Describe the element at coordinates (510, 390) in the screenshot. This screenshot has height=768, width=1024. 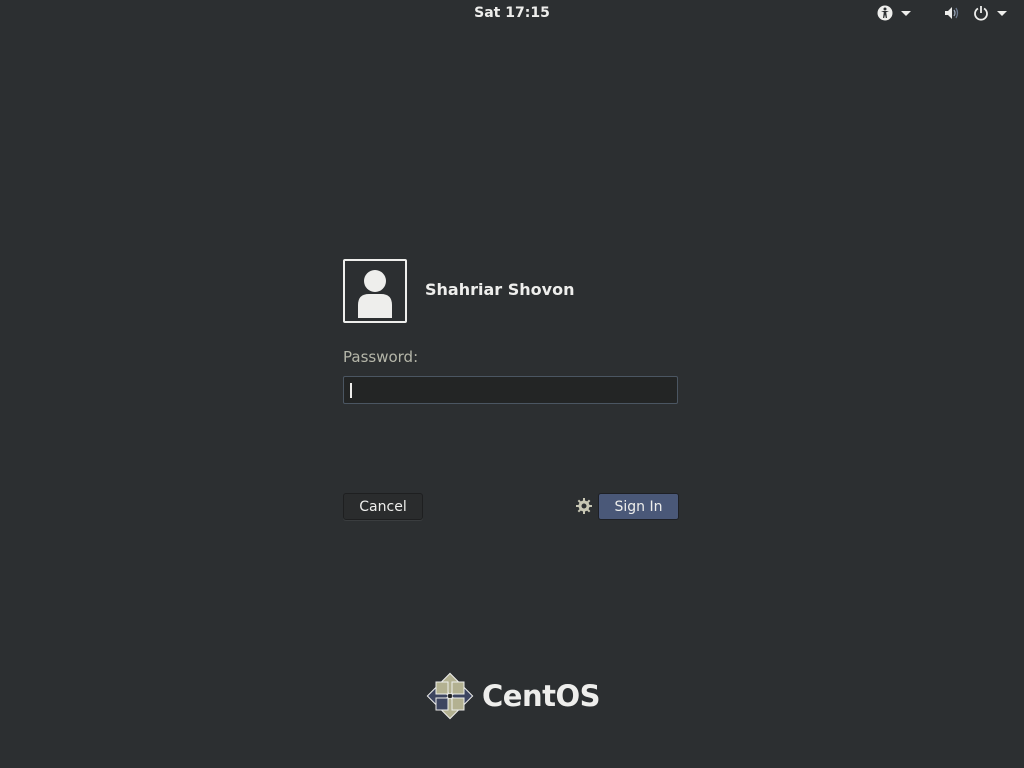
I see `password-input` at that location.